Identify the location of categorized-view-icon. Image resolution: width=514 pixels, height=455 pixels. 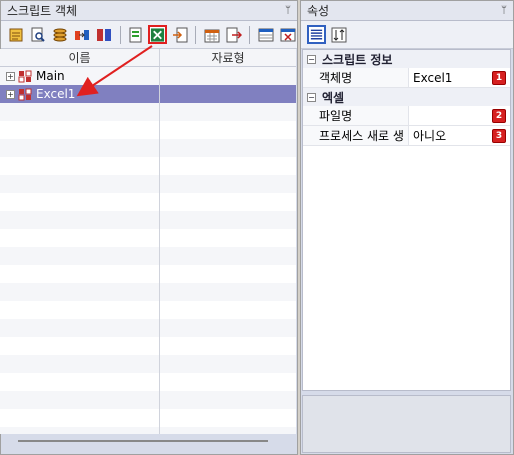
(316, 34).